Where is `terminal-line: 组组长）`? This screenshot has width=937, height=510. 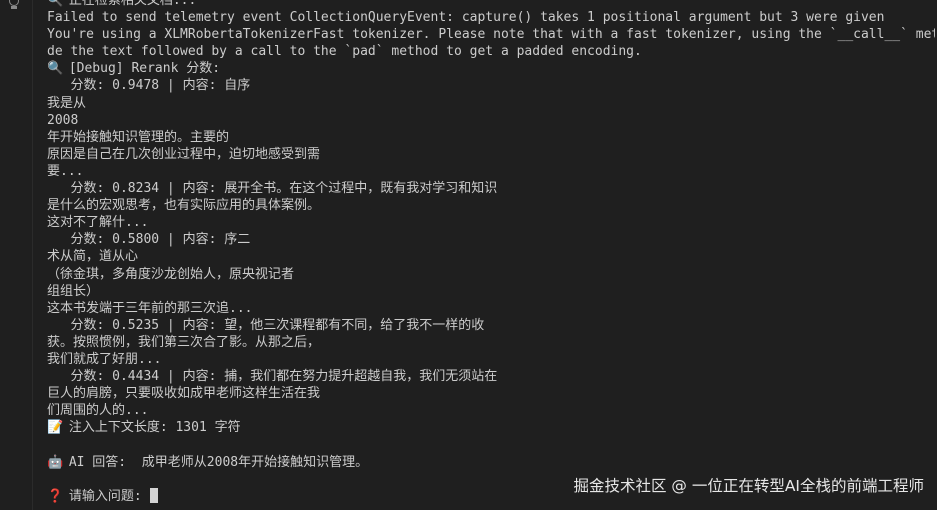 terminal-line: 组组长） is located at coordinates (491, 291).